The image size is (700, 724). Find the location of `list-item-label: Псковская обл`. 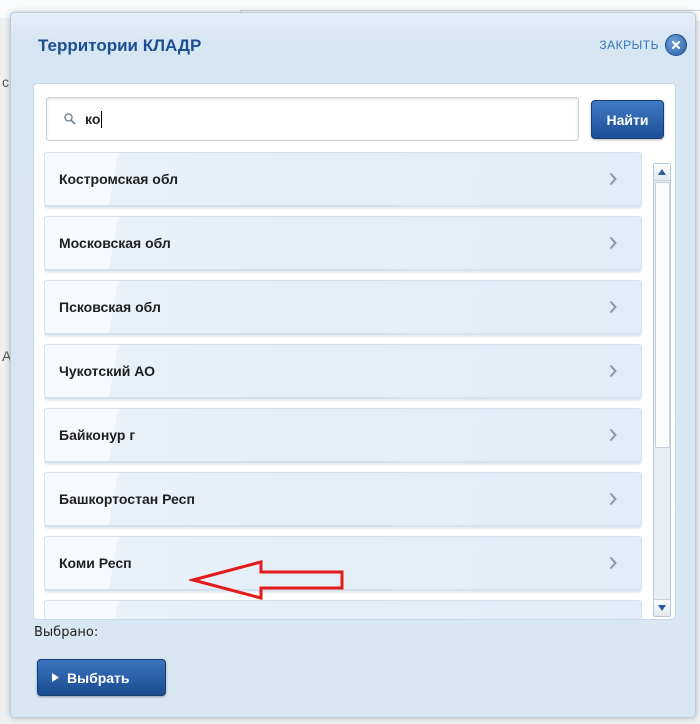

list-item-label: Псковская обл is located at coordinates (110, 307).